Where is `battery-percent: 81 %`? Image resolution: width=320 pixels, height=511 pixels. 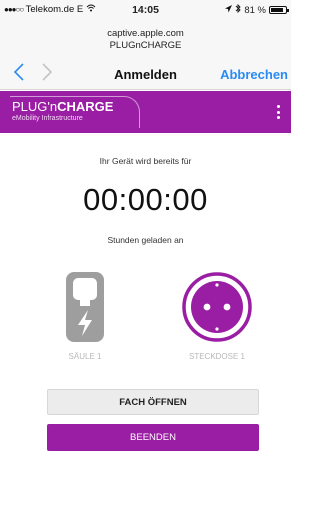
battery-percent: 81 % is located at coordinates (255, 10).